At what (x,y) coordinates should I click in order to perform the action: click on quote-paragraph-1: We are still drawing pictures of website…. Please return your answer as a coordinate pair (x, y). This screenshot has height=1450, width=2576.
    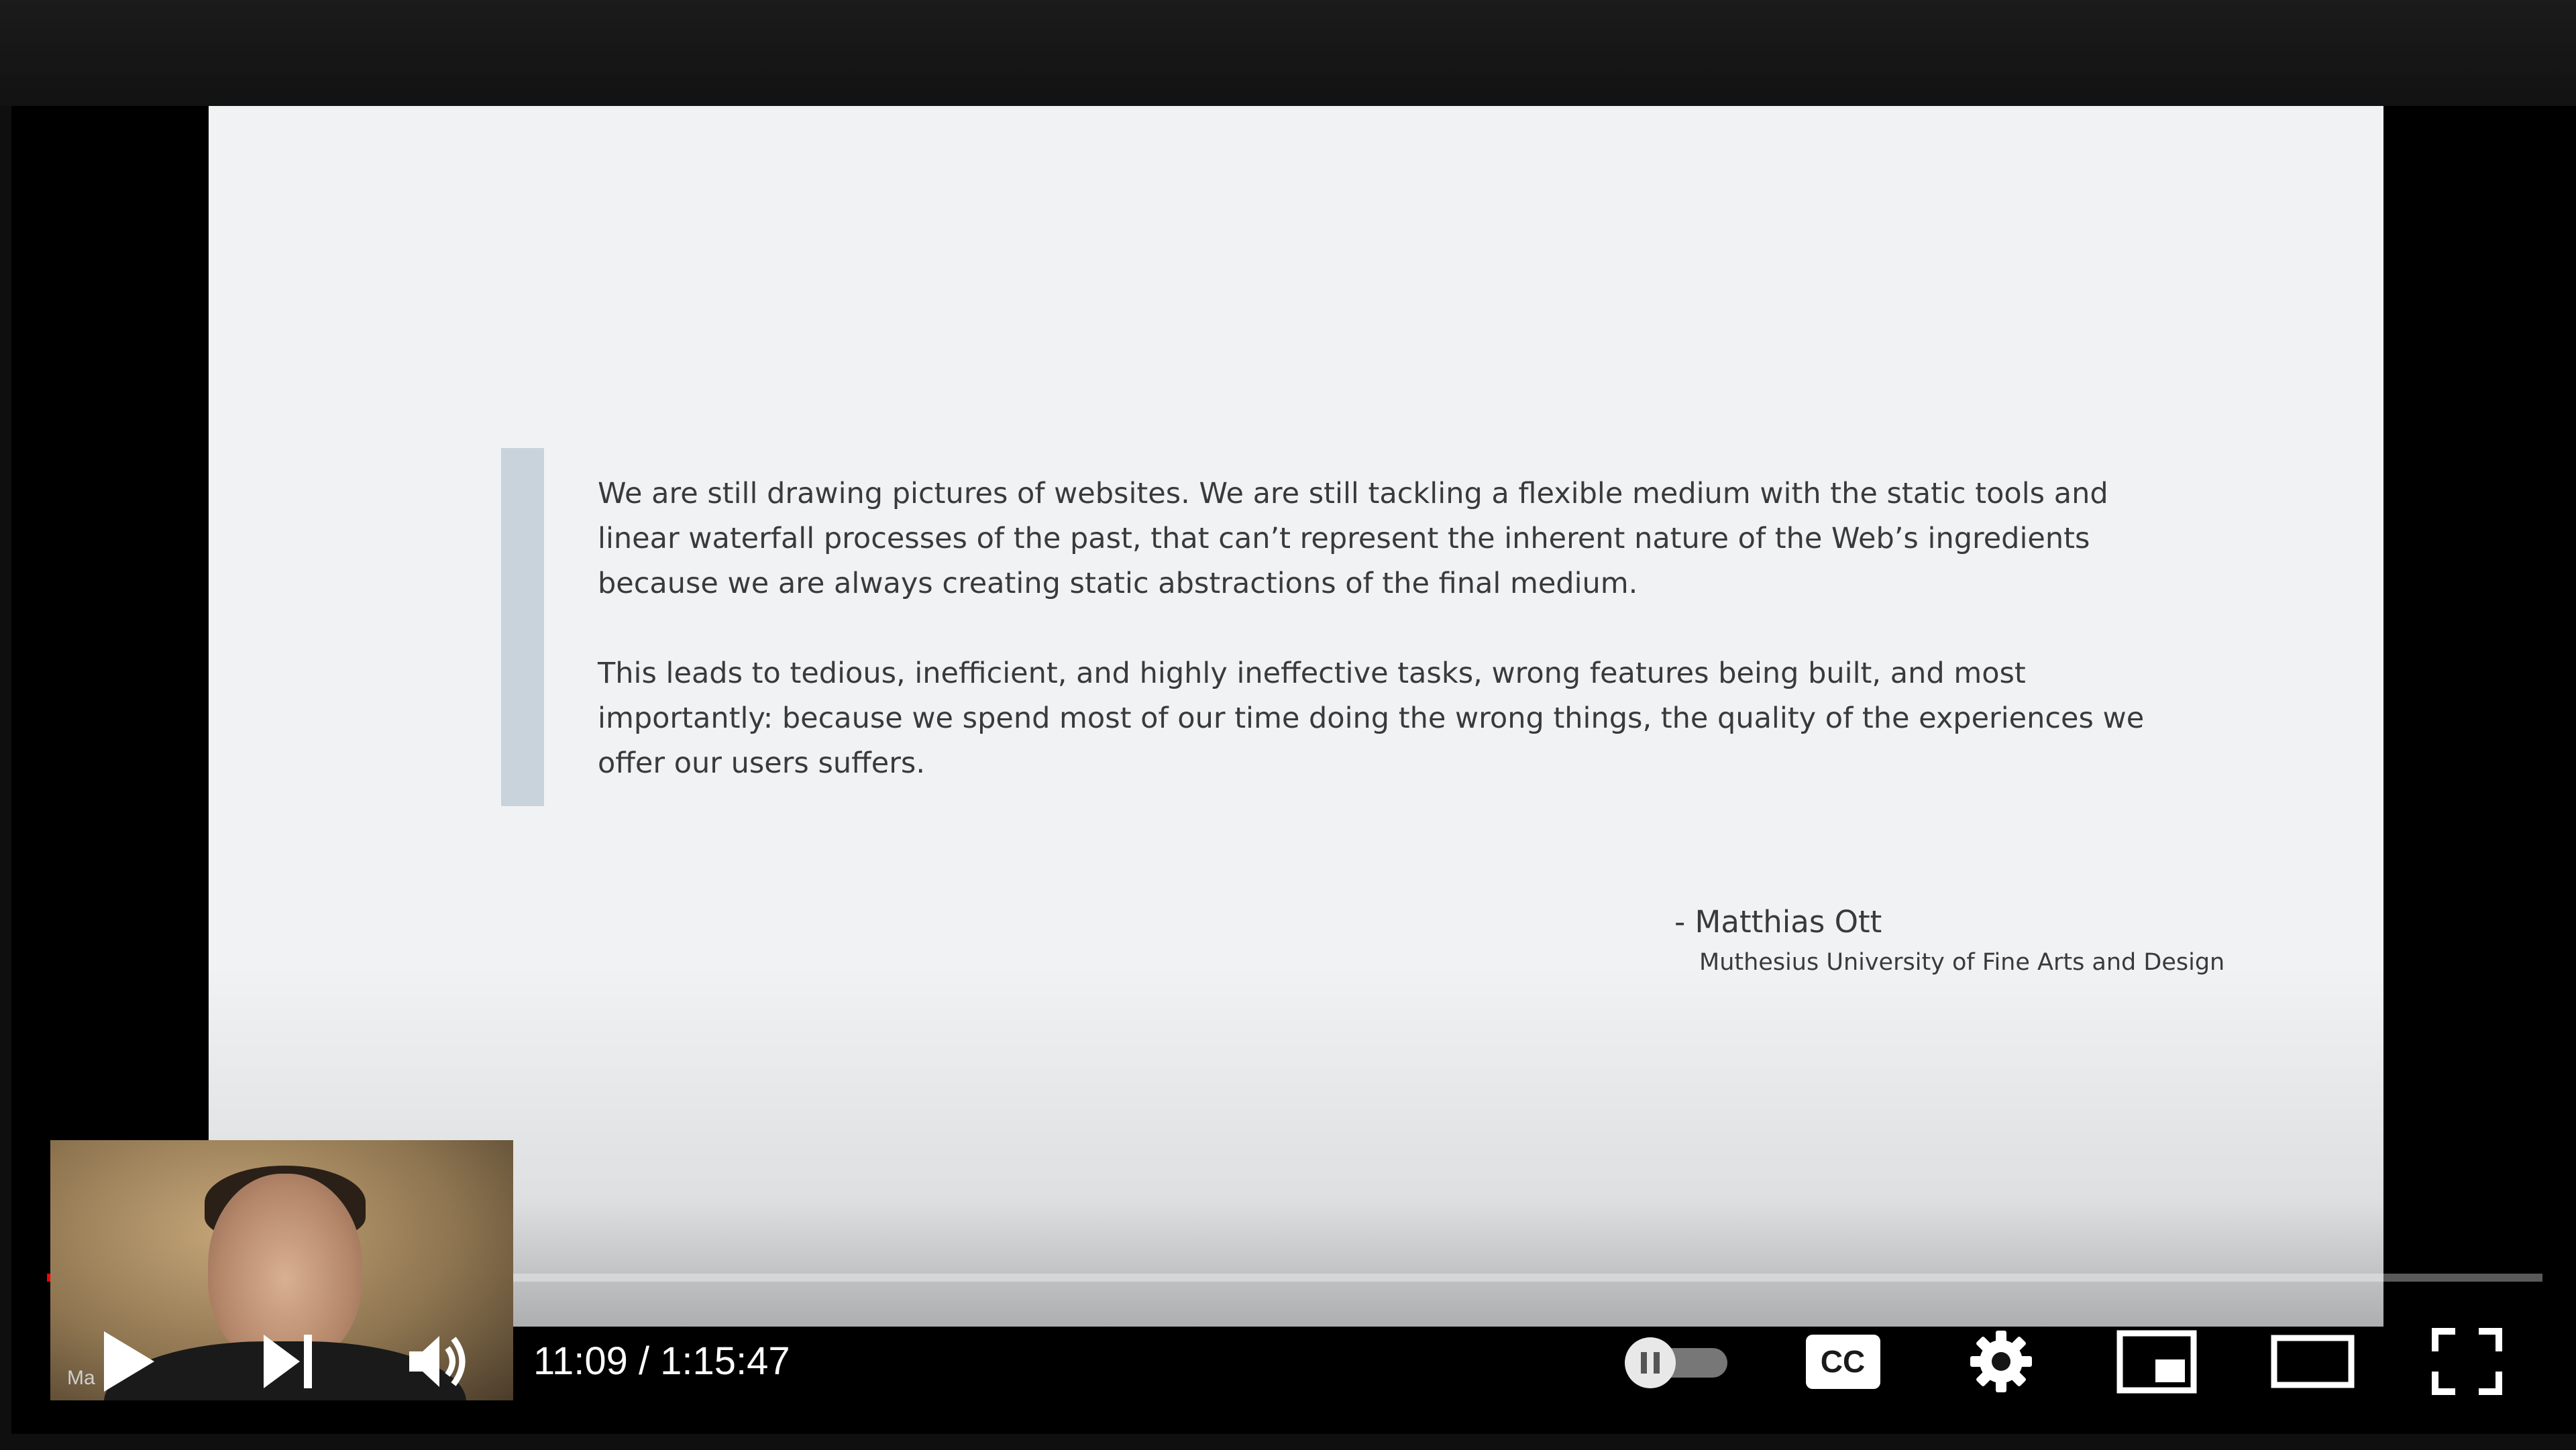
    Looking at the image, I should click on (1353, 538).